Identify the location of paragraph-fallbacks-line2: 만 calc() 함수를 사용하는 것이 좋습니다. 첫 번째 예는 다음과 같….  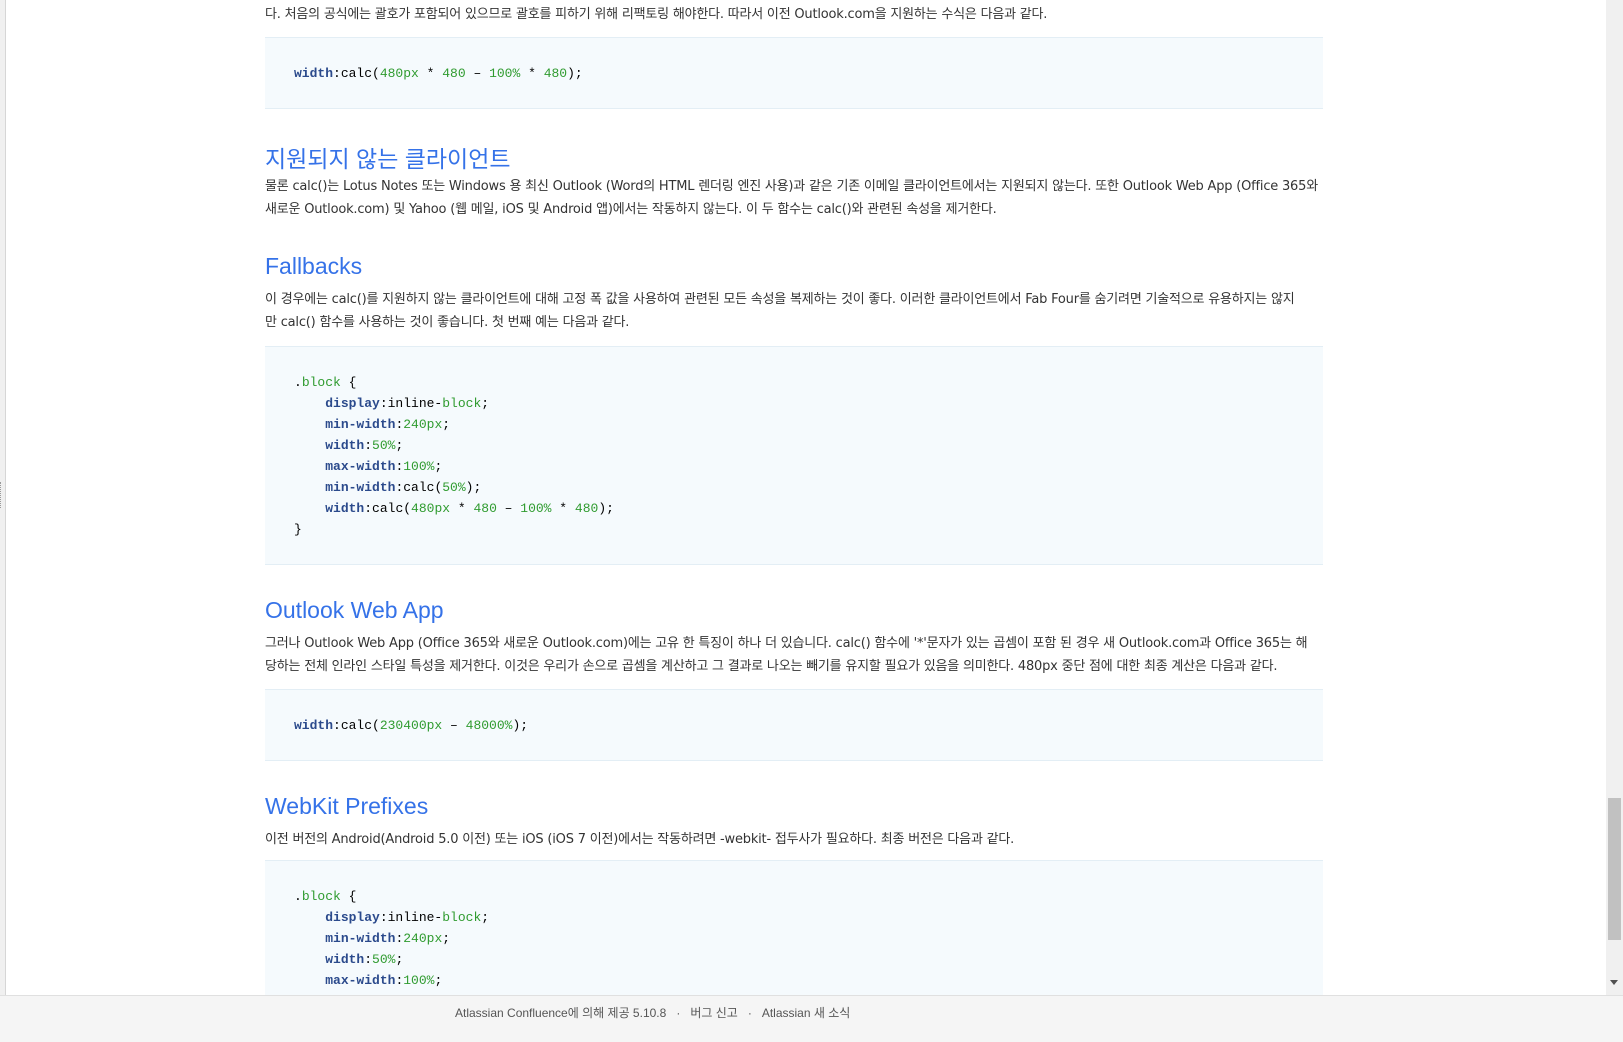
(447, 322).